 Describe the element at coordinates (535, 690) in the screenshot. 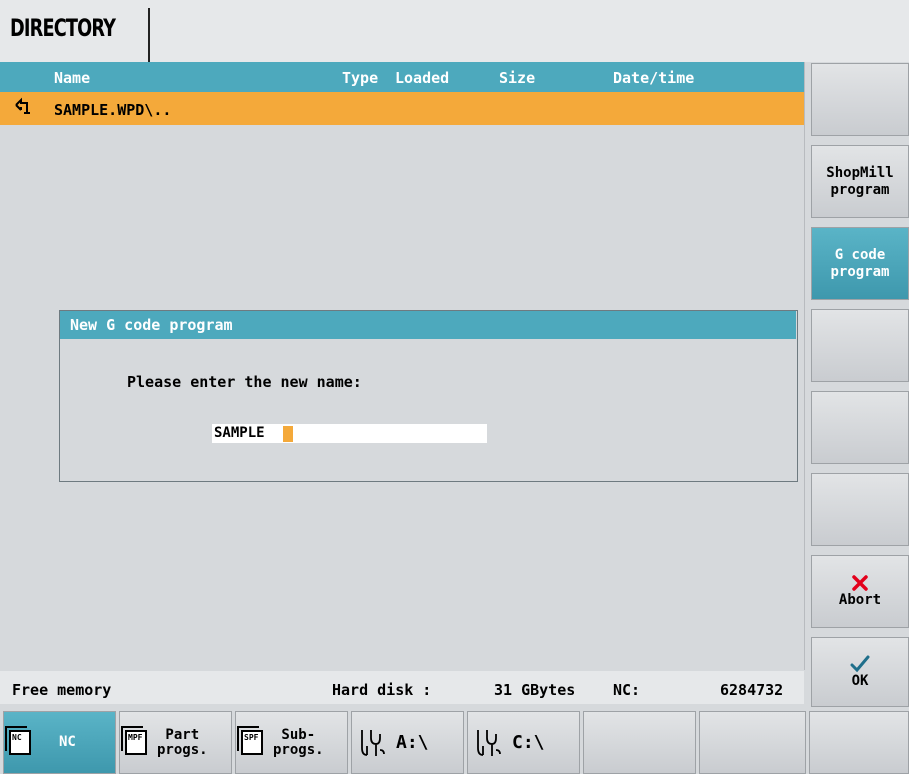

I see `hard-disk-value: 31 GBytes` at that location.